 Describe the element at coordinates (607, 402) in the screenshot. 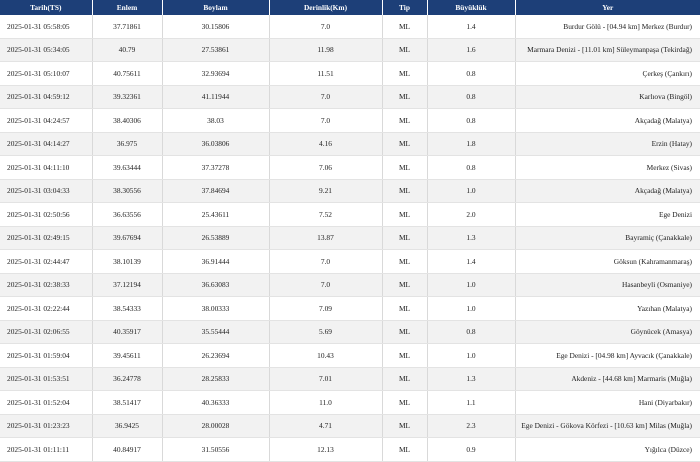

I see `cell-location: Hani (Diyarbakır)` at that location.